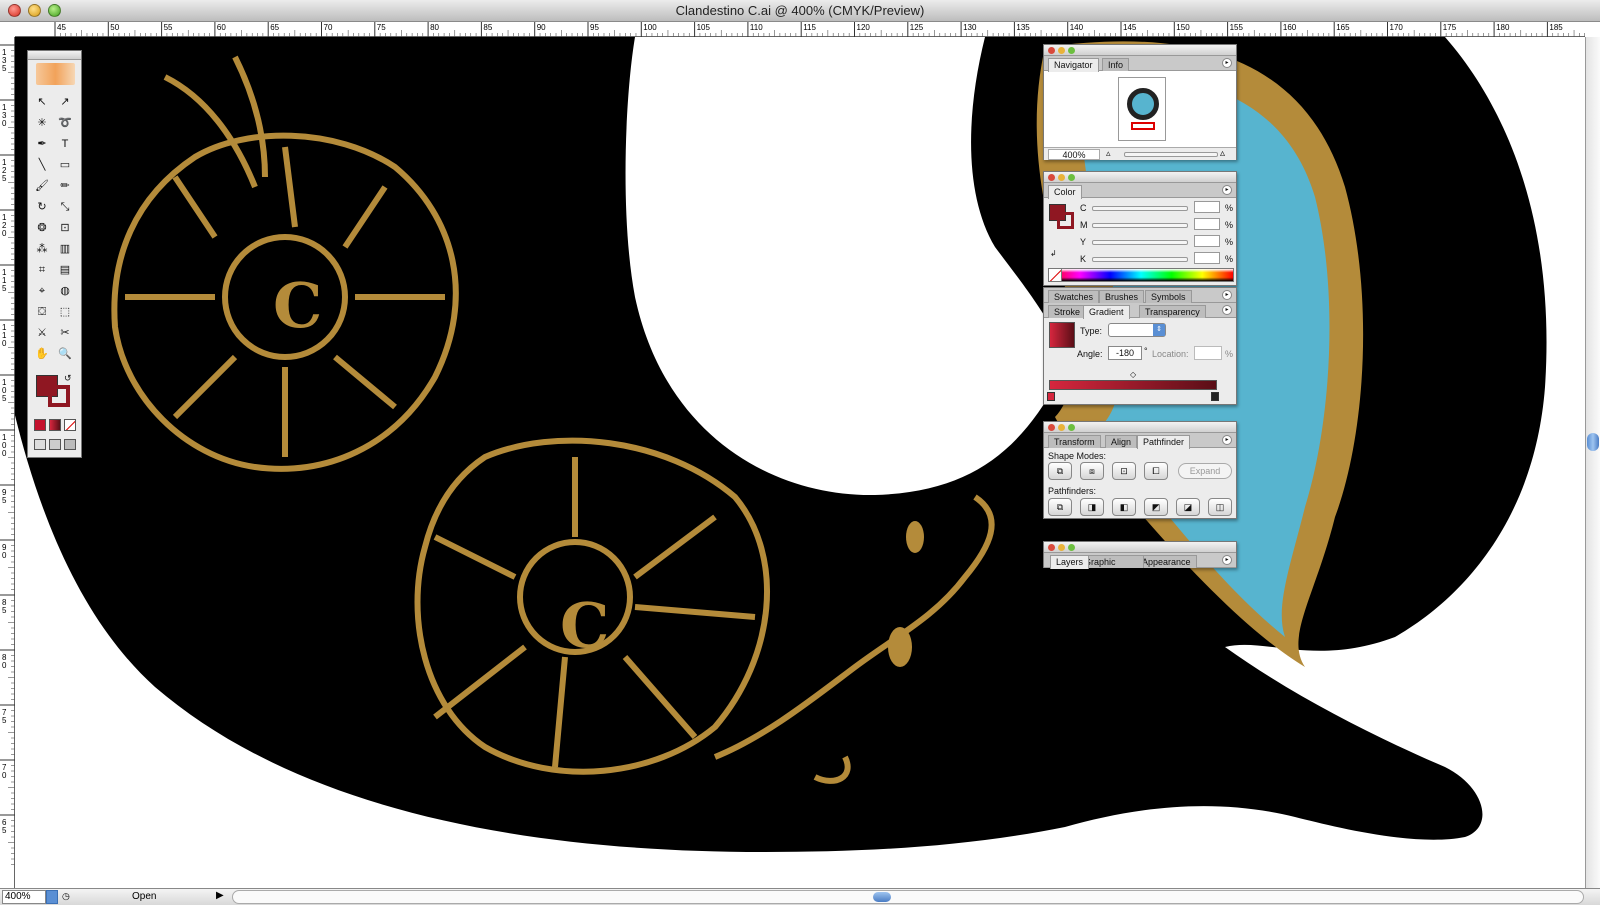 The image size is (1600, 905). What do you see at coordinates (1593, 442) in the screenshot?
I see `vertical-scroll-thumb` at bounding box center [1593, 442].